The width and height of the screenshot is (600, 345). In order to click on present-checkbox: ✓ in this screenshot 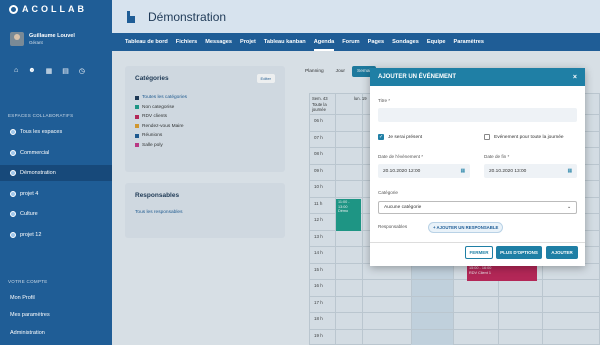, I will do `click(381, 137)`.